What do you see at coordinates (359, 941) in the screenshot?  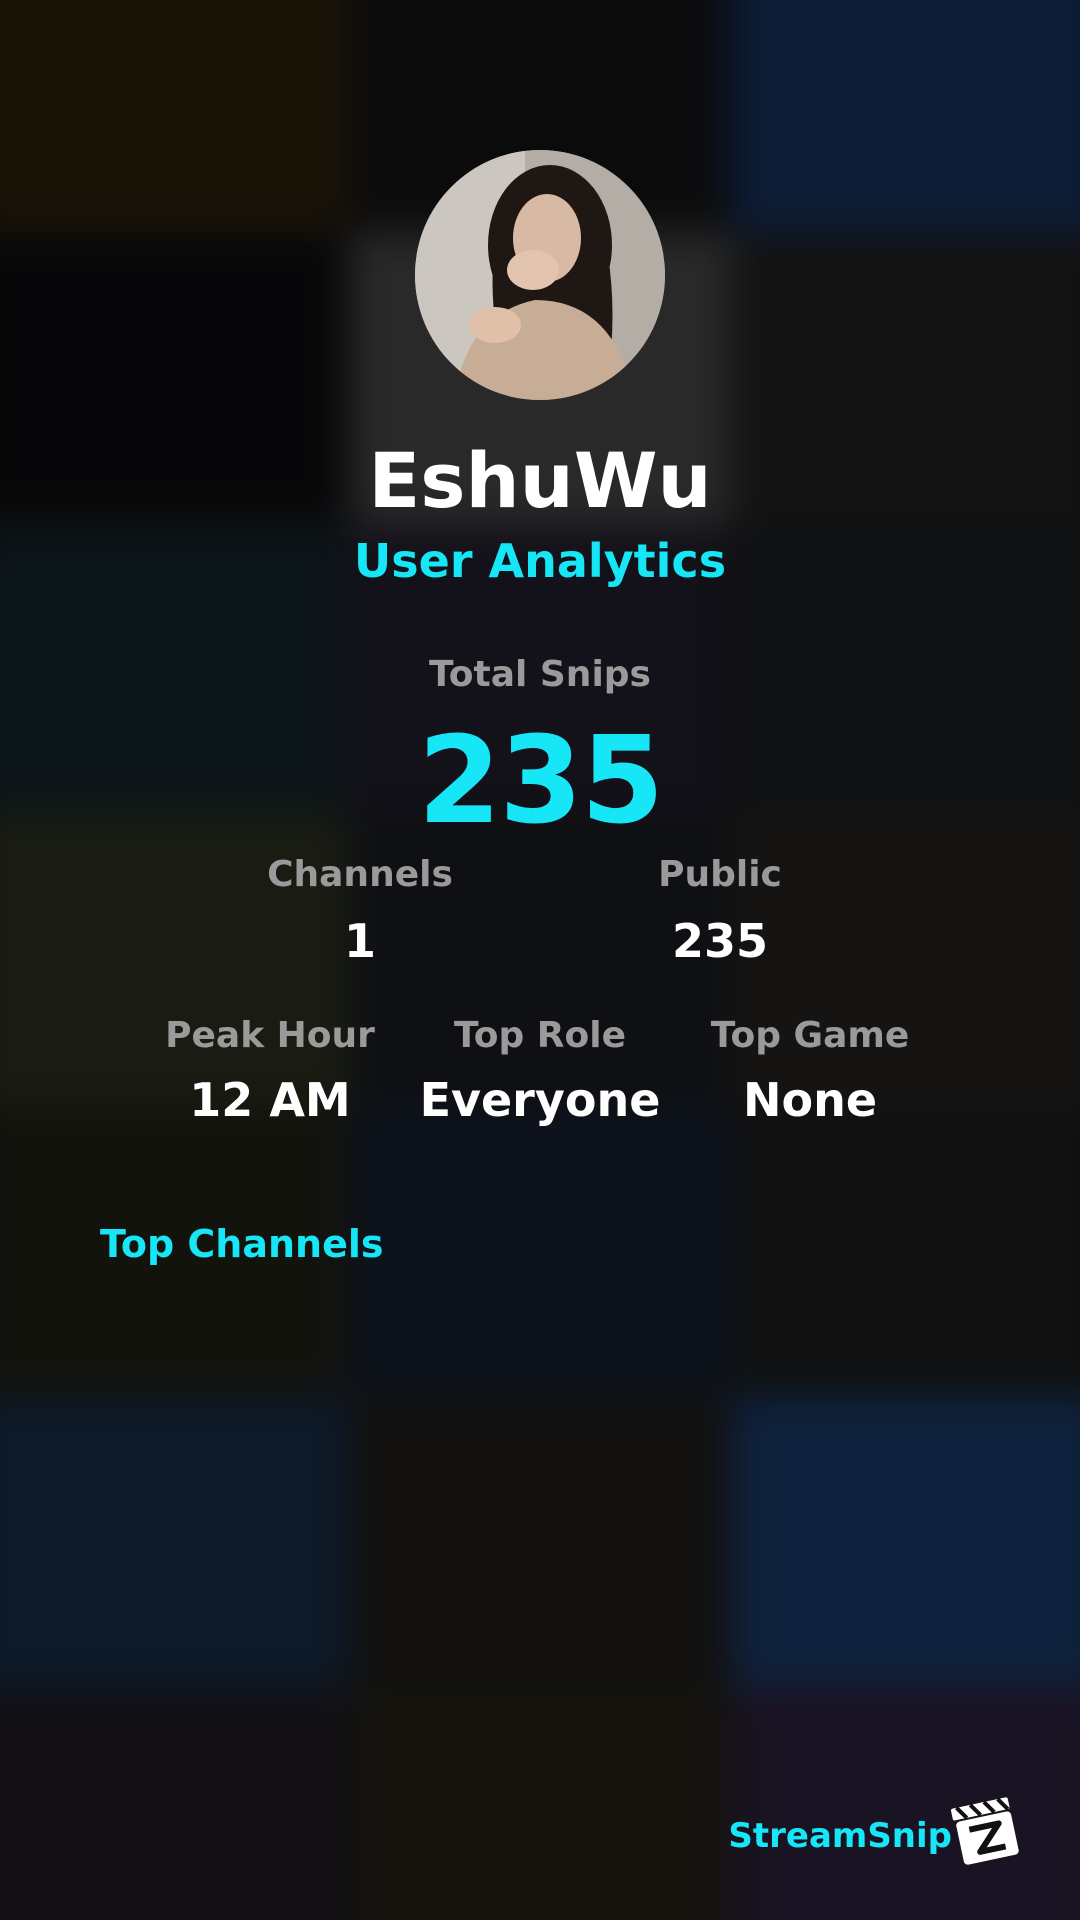 I see `channels-value: 1` at bounding box center [359, 941].